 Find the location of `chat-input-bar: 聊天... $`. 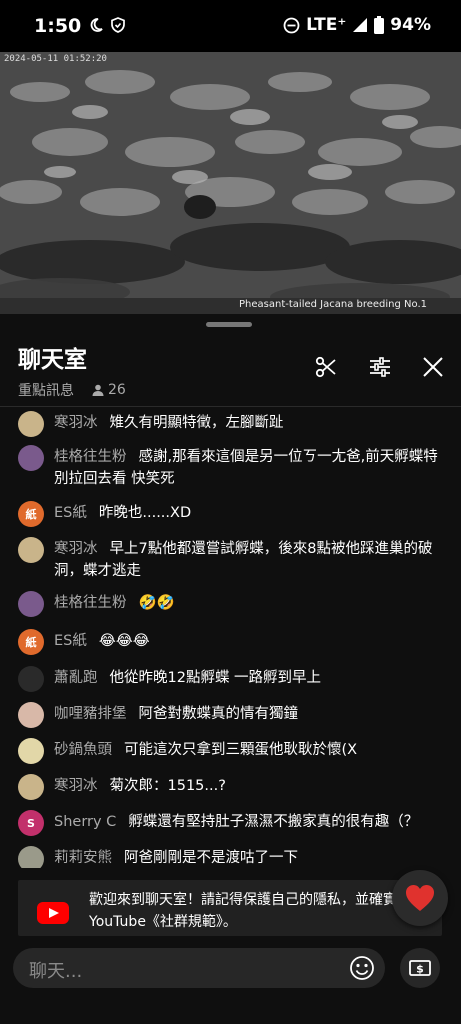

chat-input-bar: 聊天... $ is located at coordinates (230, 980).